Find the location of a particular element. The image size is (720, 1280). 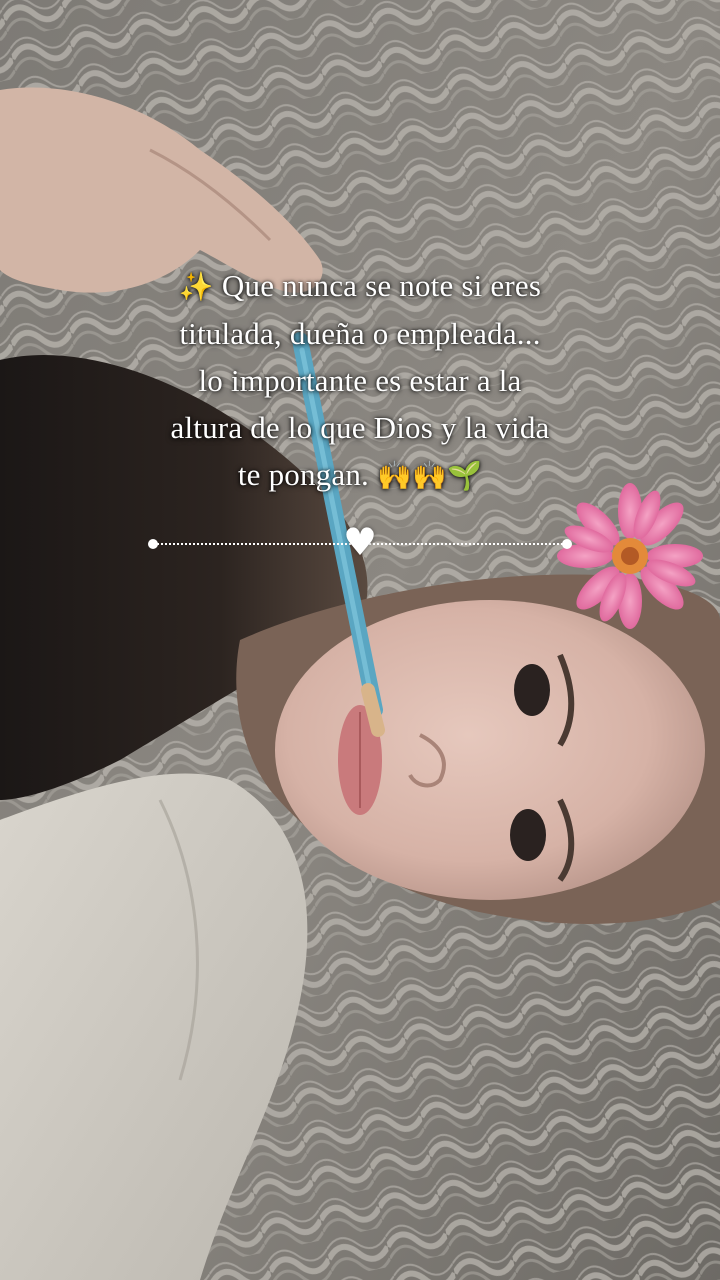

raised-hands-icon: 🙌🙌 is located at coordinates (412, 475).